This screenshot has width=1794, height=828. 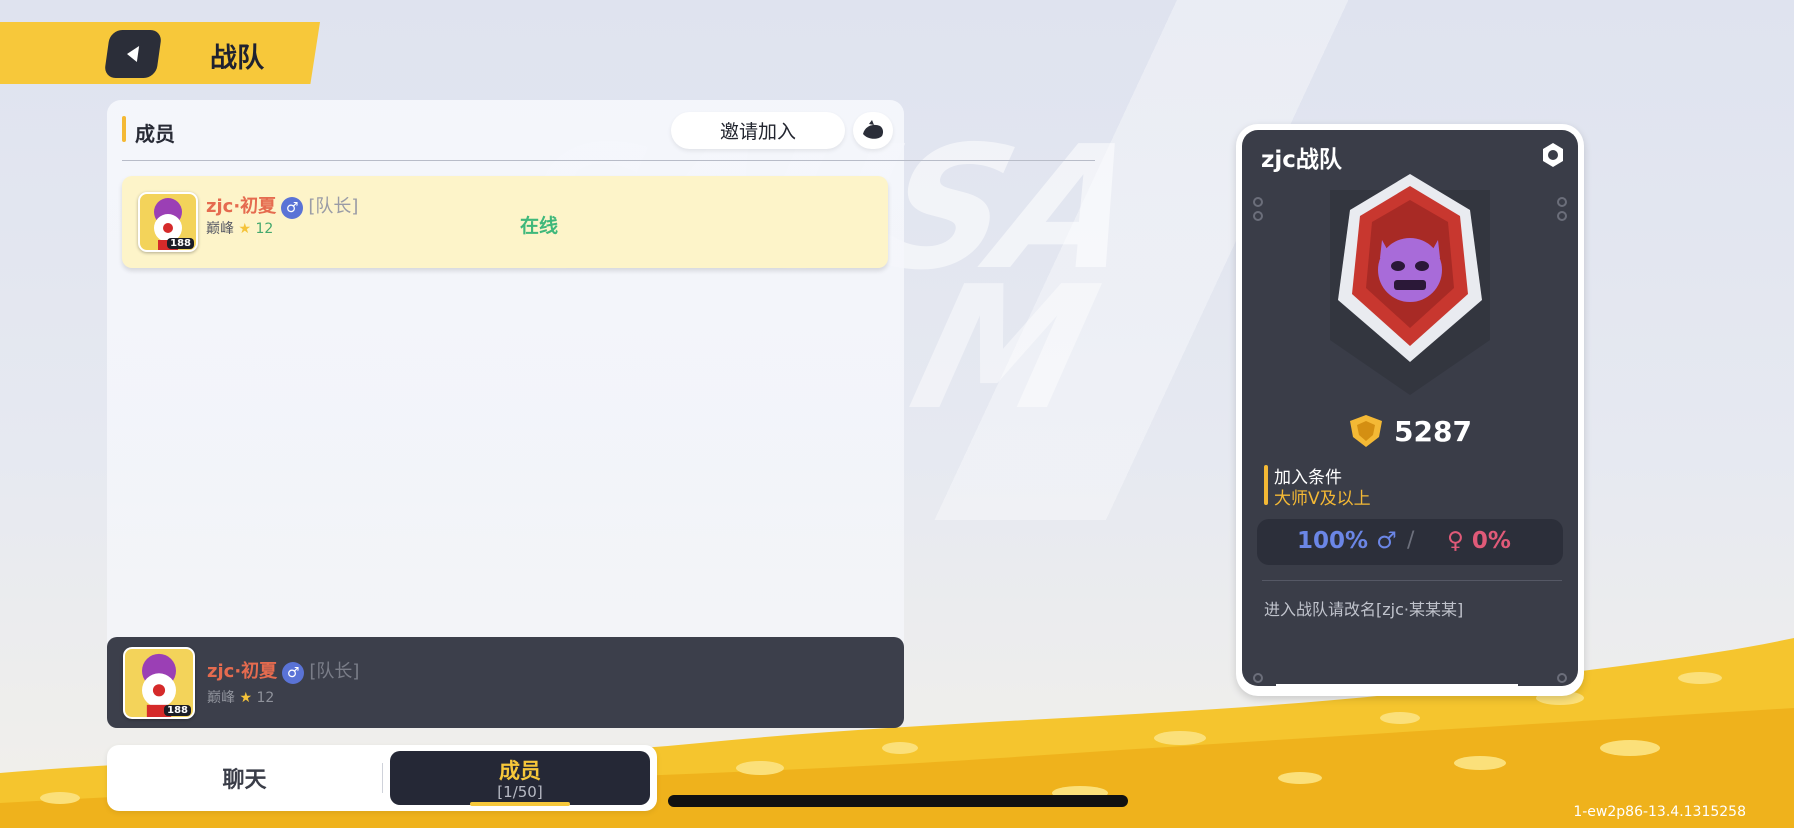 I want to click on tab-active-underline, so click(x=520, y=804).